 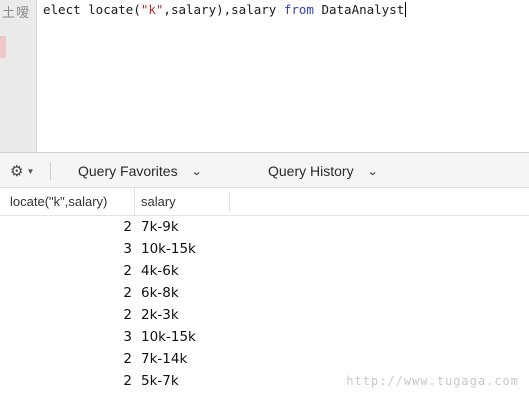 I want to click on query-history-dropdown: Query History ⌄, so click(x=323, y=171).